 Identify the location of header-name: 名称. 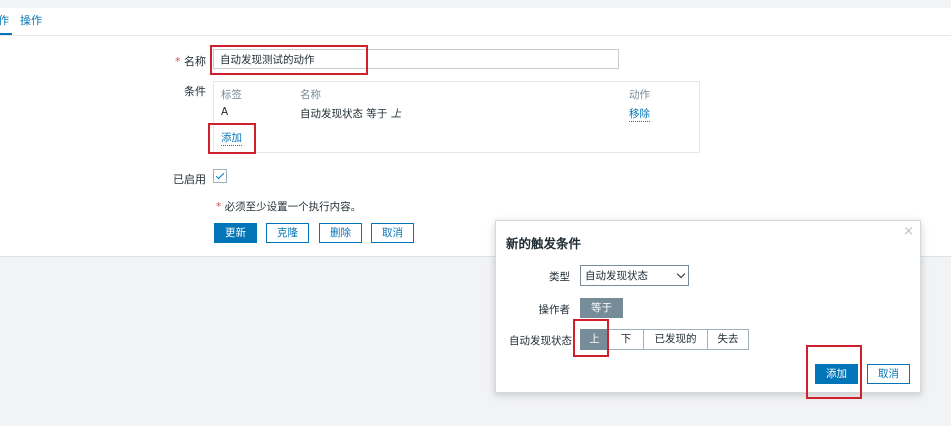
(310, 95).